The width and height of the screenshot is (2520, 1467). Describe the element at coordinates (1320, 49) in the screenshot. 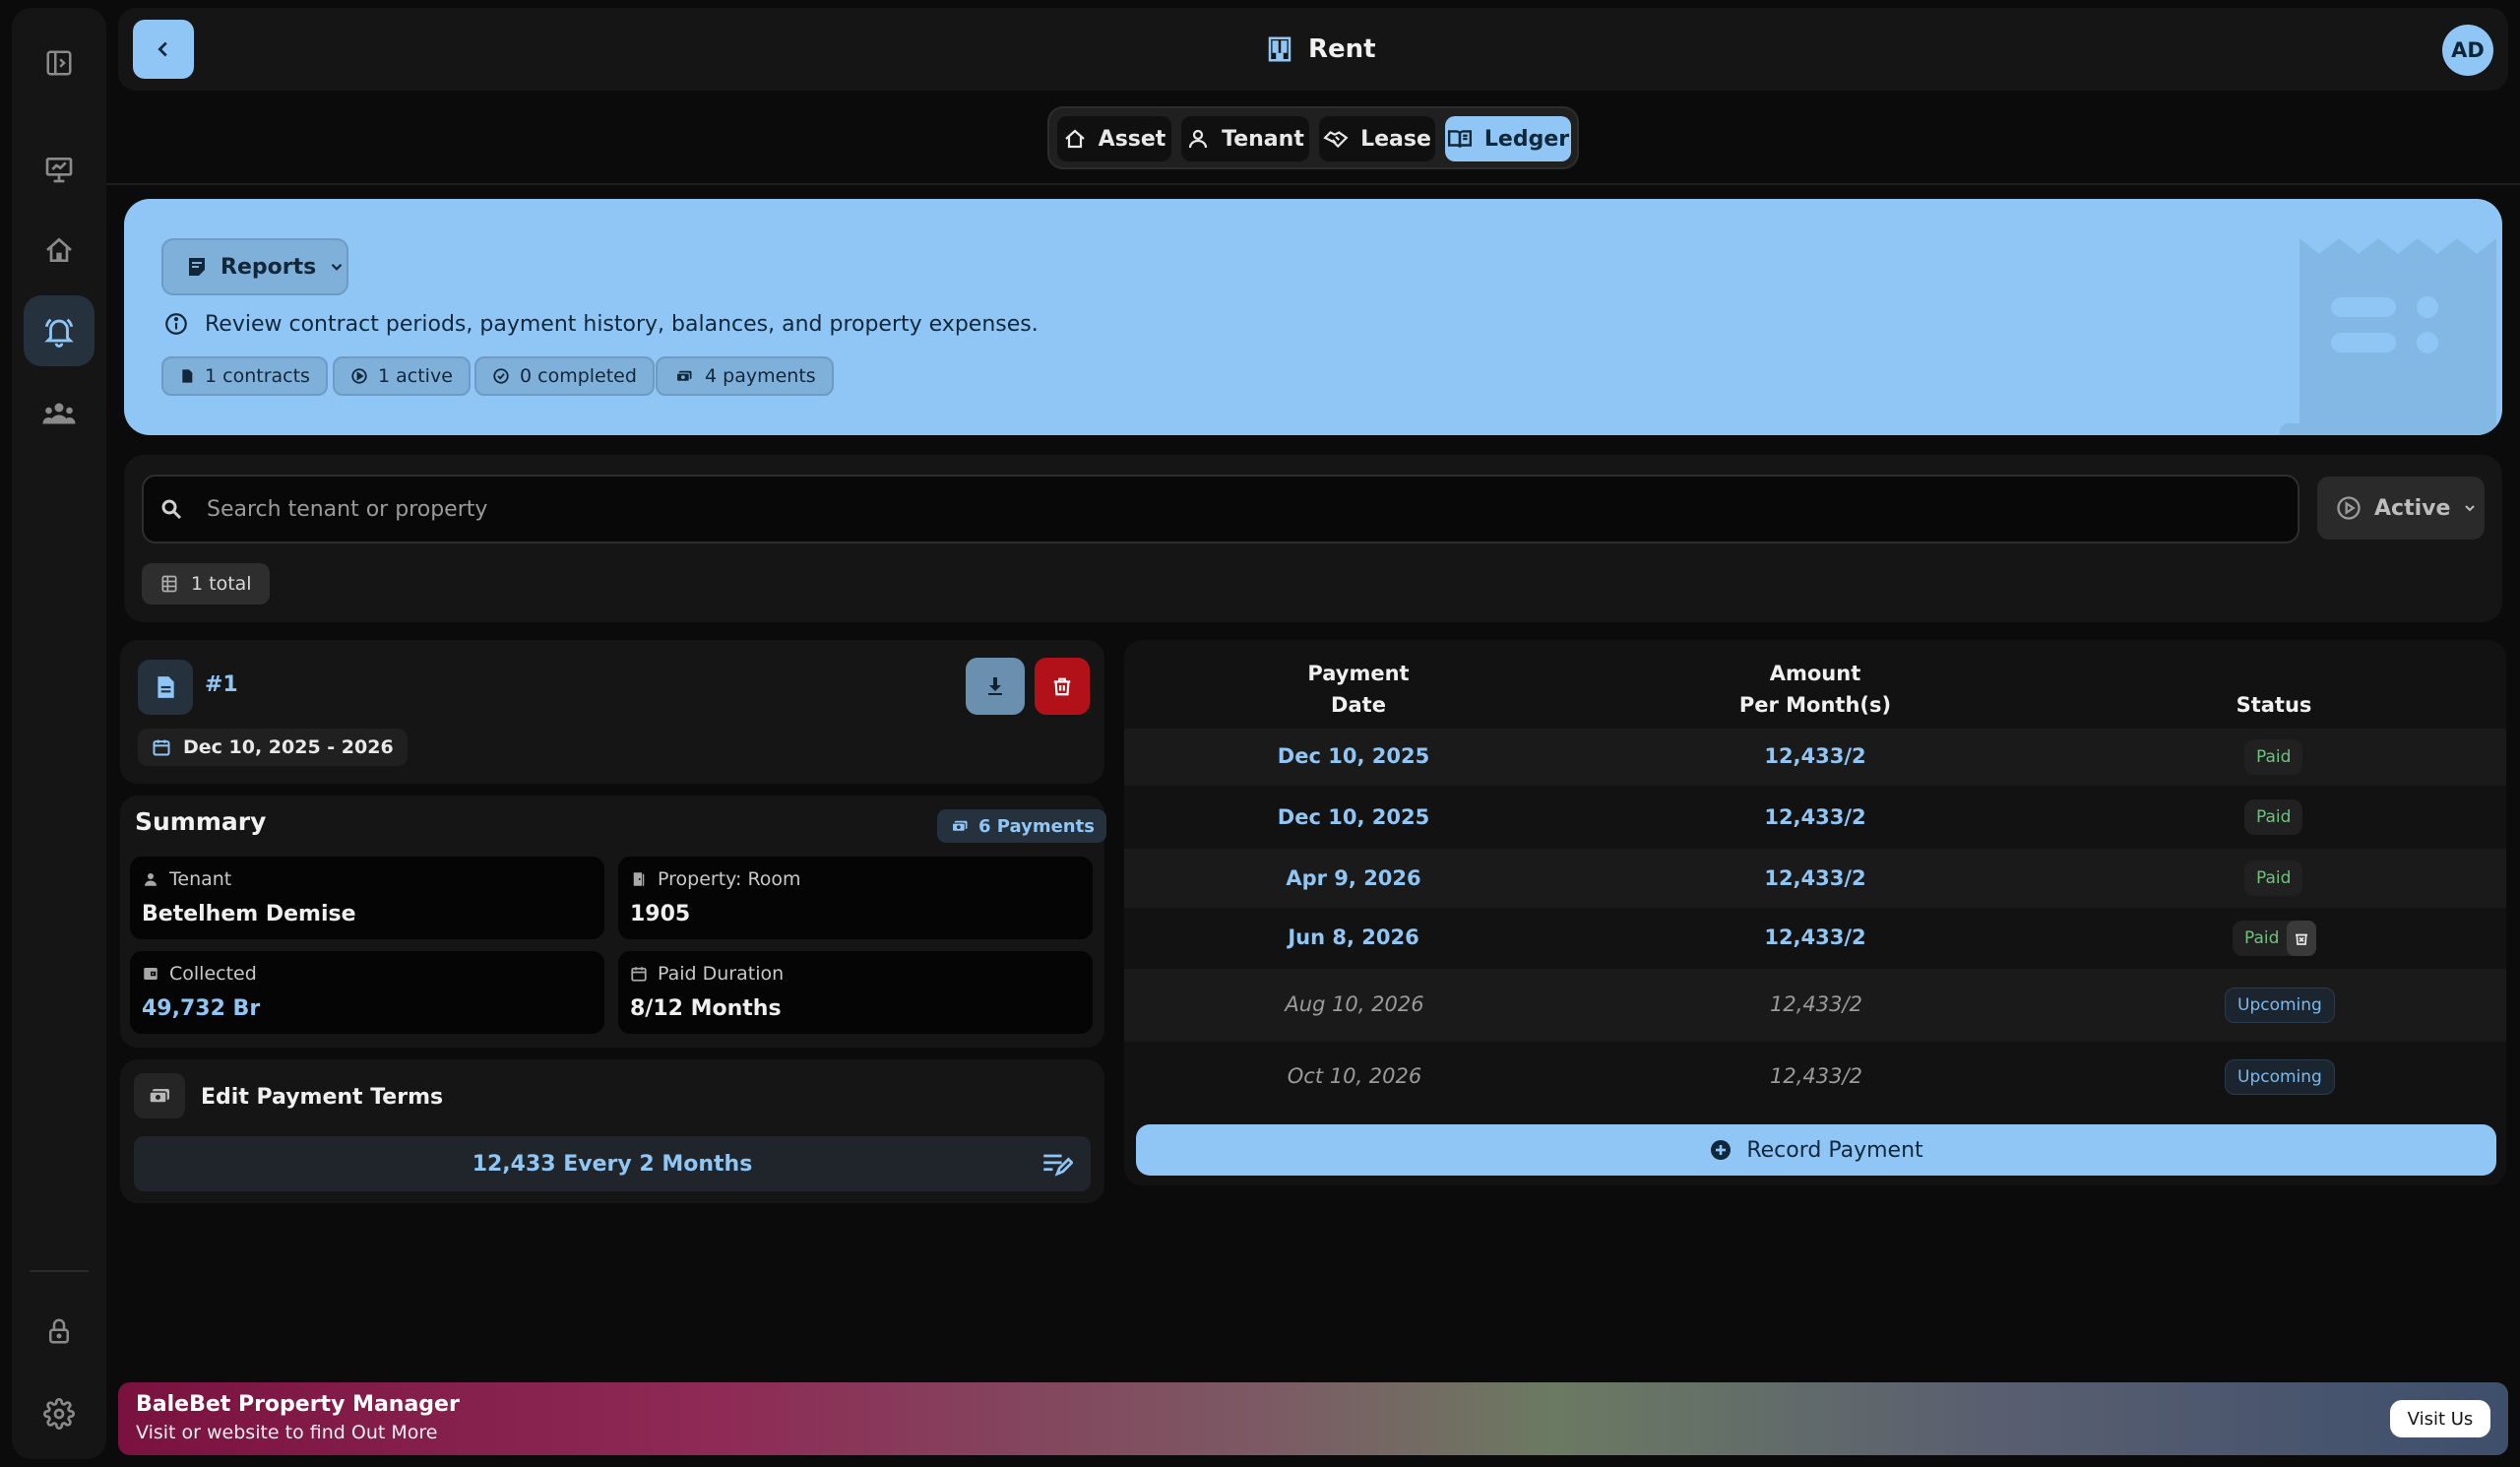

I see `page-title: Rent` at that location.